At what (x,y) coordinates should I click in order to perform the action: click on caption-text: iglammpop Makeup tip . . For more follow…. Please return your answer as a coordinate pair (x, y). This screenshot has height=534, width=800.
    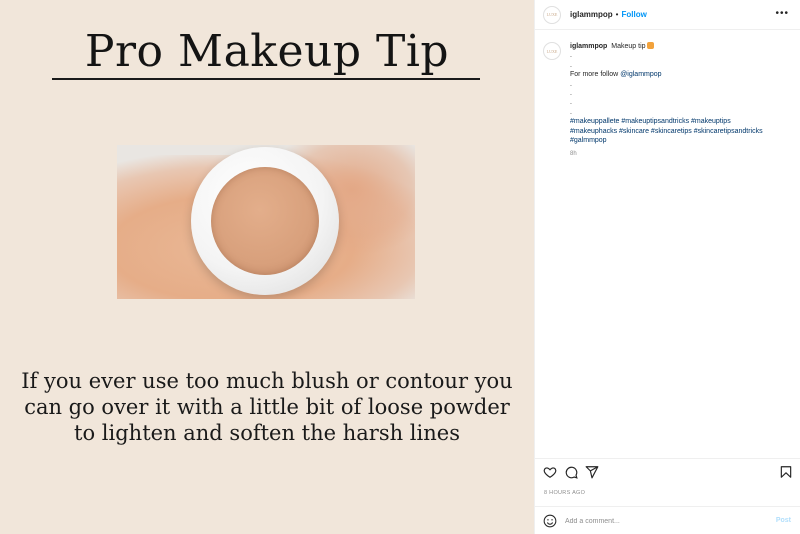
    Looking at the image, I should click on (680, 101).